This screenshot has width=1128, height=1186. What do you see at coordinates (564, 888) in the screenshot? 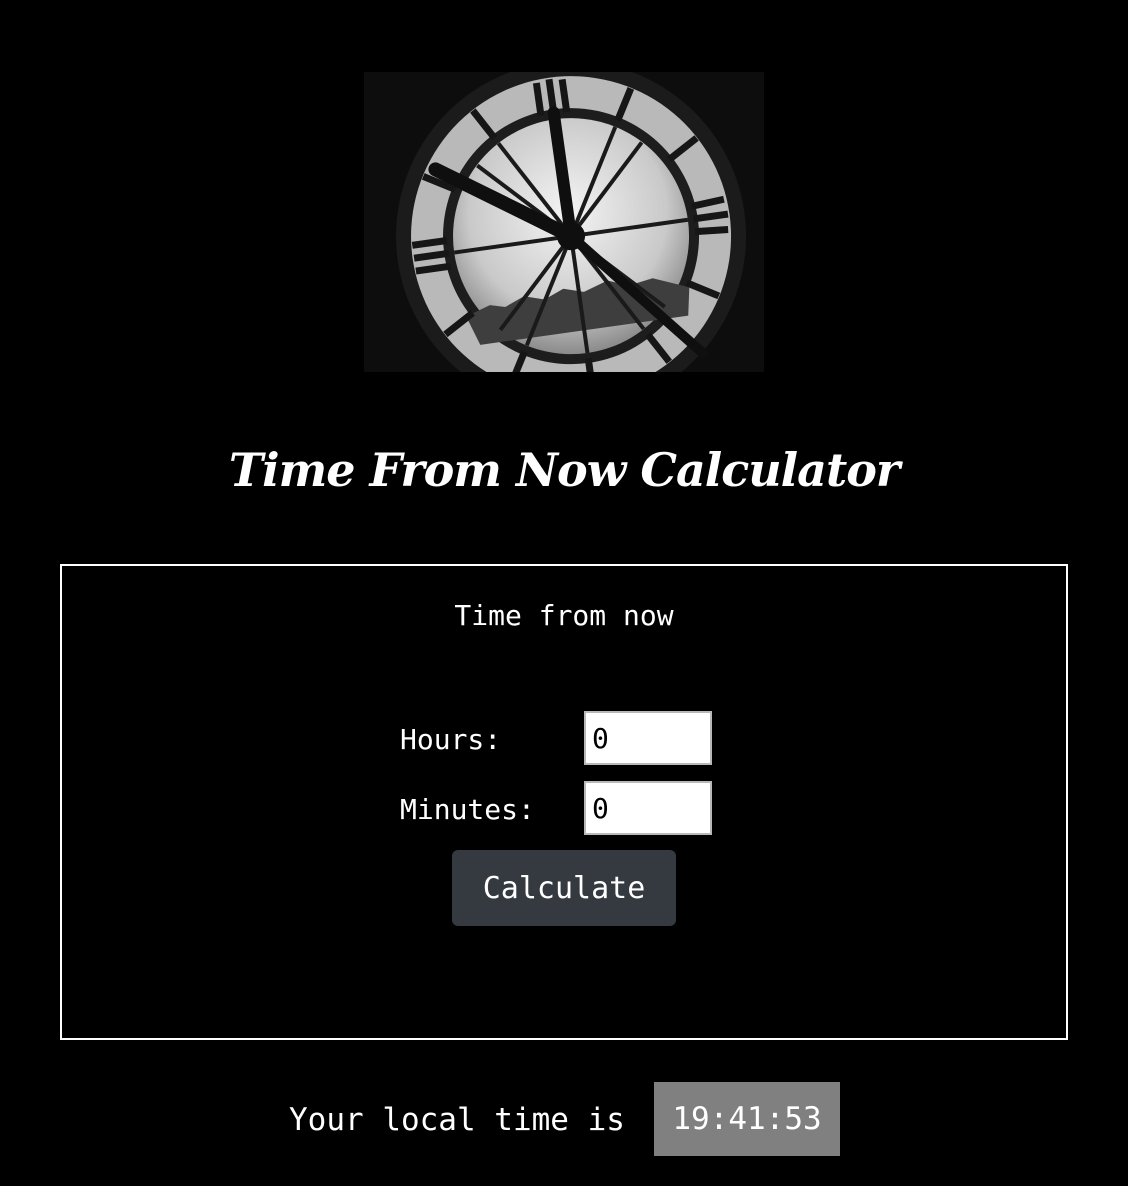
I see `calculate-button: Calculate` at bounding box center [564, 888].